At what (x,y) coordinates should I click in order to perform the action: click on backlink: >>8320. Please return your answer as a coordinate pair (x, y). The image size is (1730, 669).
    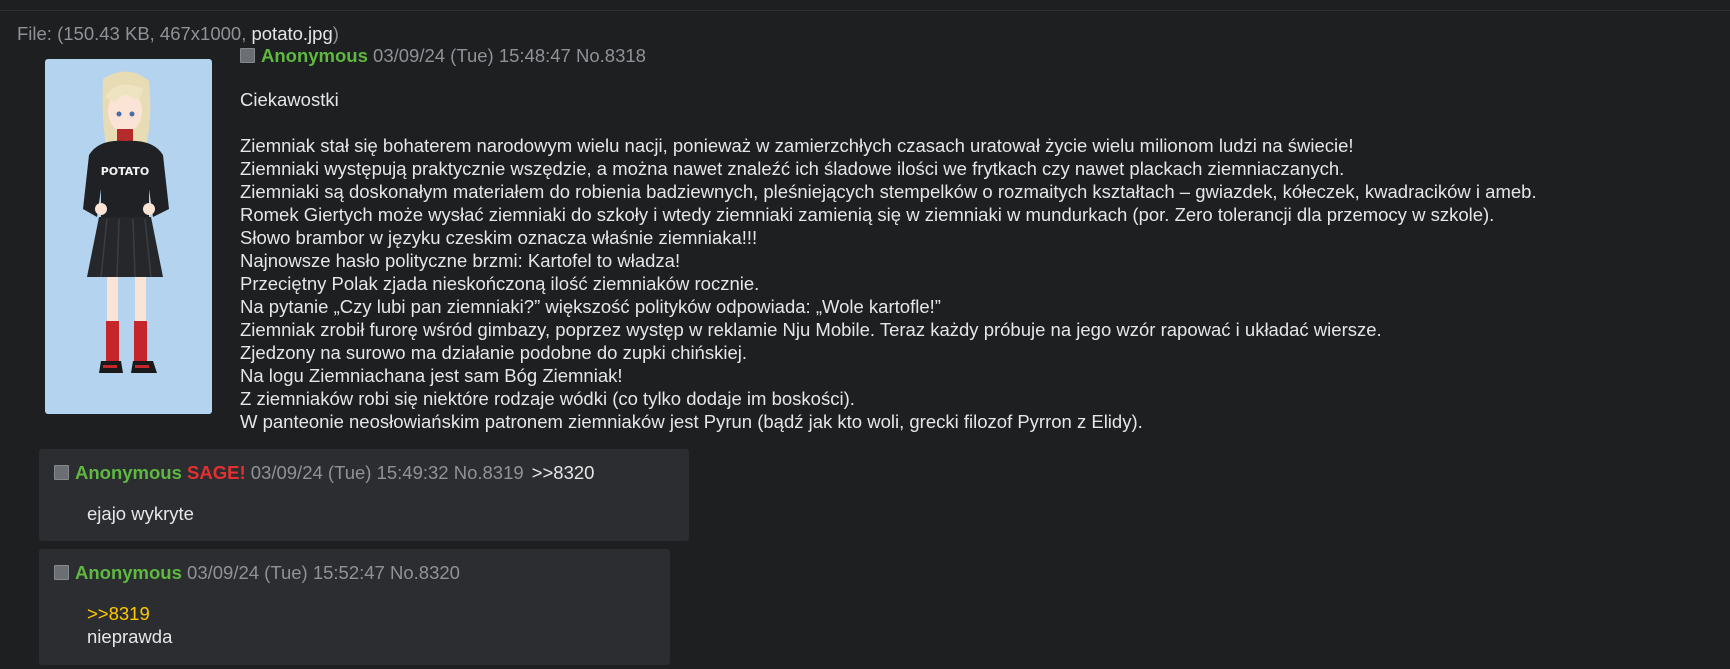
    Looking at the image, I should click on (563, 472).